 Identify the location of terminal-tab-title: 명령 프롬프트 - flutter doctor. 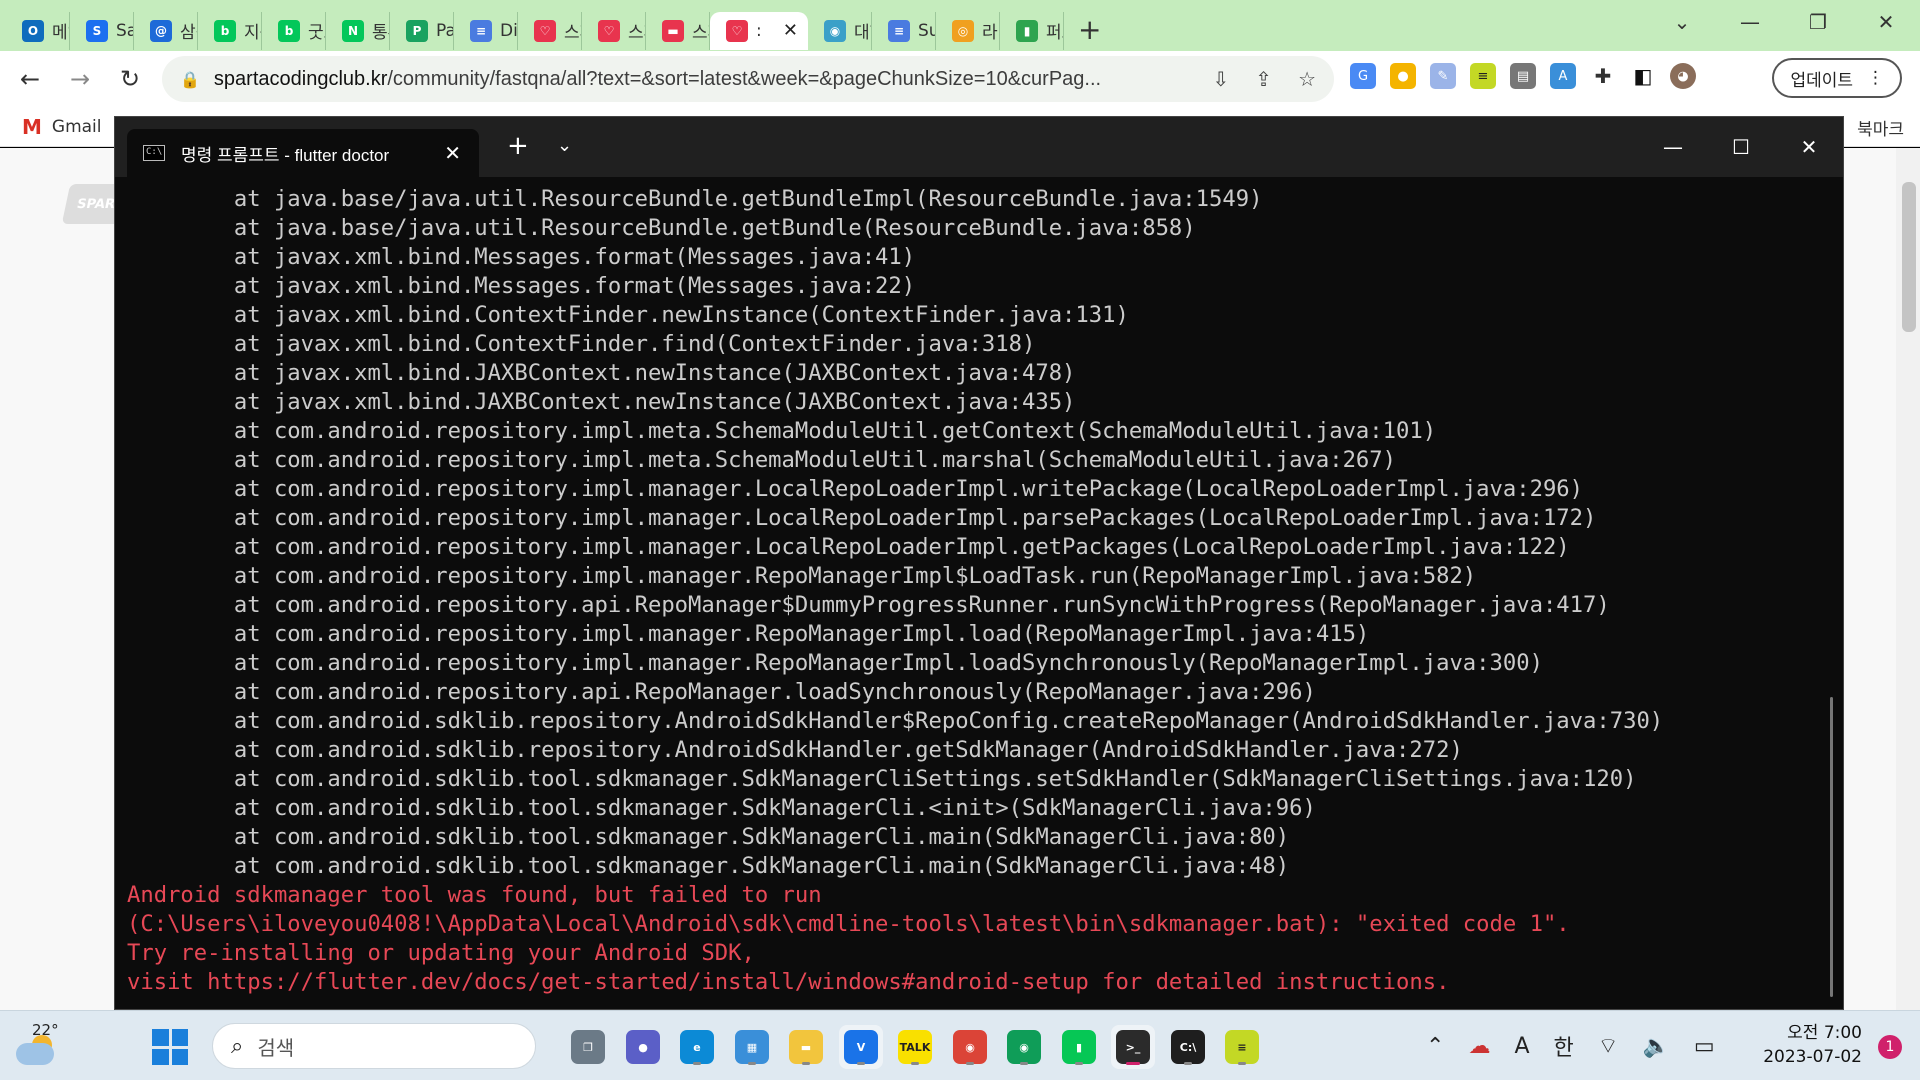
(285, 155).